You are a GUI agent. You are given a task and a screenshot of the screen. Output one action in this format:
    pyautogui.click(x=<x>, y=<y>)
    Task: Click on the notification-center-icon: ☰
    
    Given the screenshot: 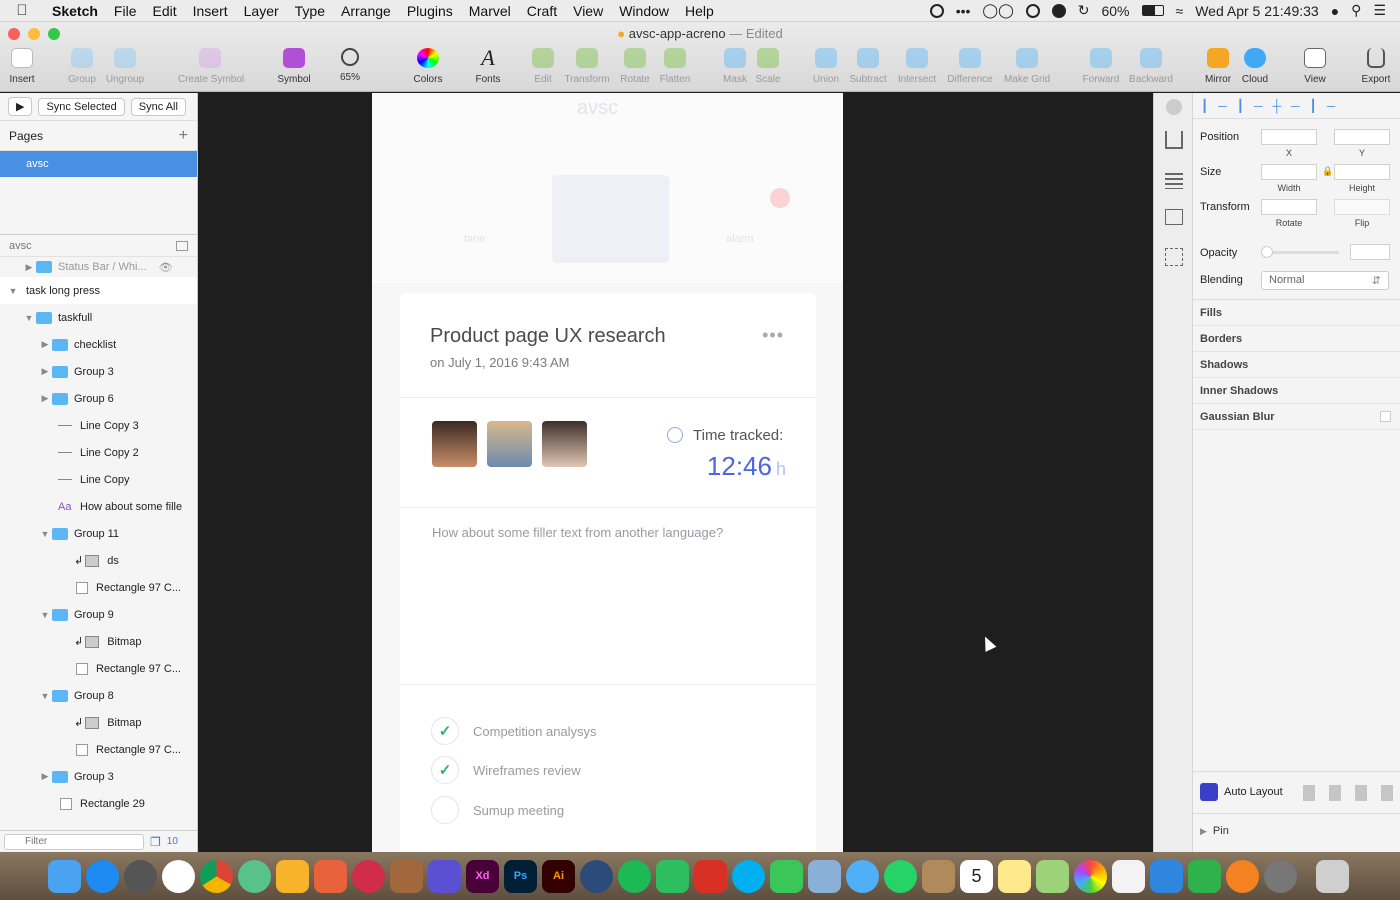 What is the action you would take?
    pyautogui.click(x=1379, y=10)
    